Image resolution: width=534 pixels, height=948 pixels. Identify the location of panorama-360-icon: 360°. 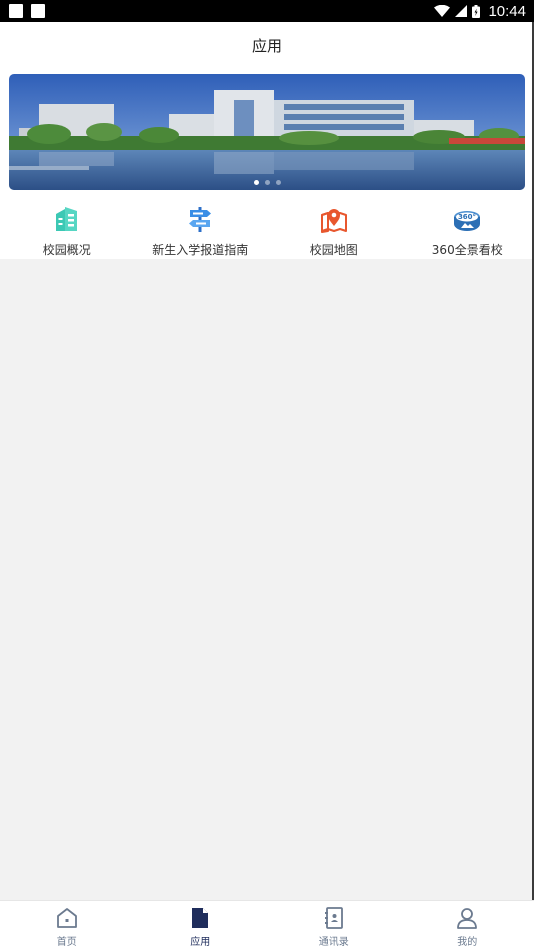
(467, 219).